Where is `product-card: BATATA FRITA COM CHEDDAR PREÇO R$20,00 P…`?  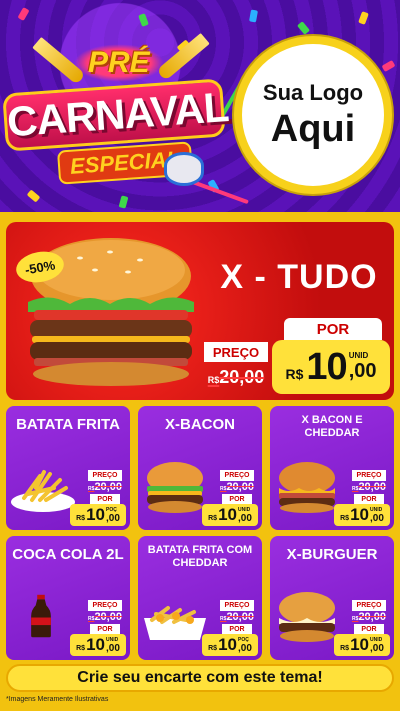 product-card: BATATA FRITA COM CHEDDAR PREÇO R$20,00 P… is located at coordinates (200, 598).